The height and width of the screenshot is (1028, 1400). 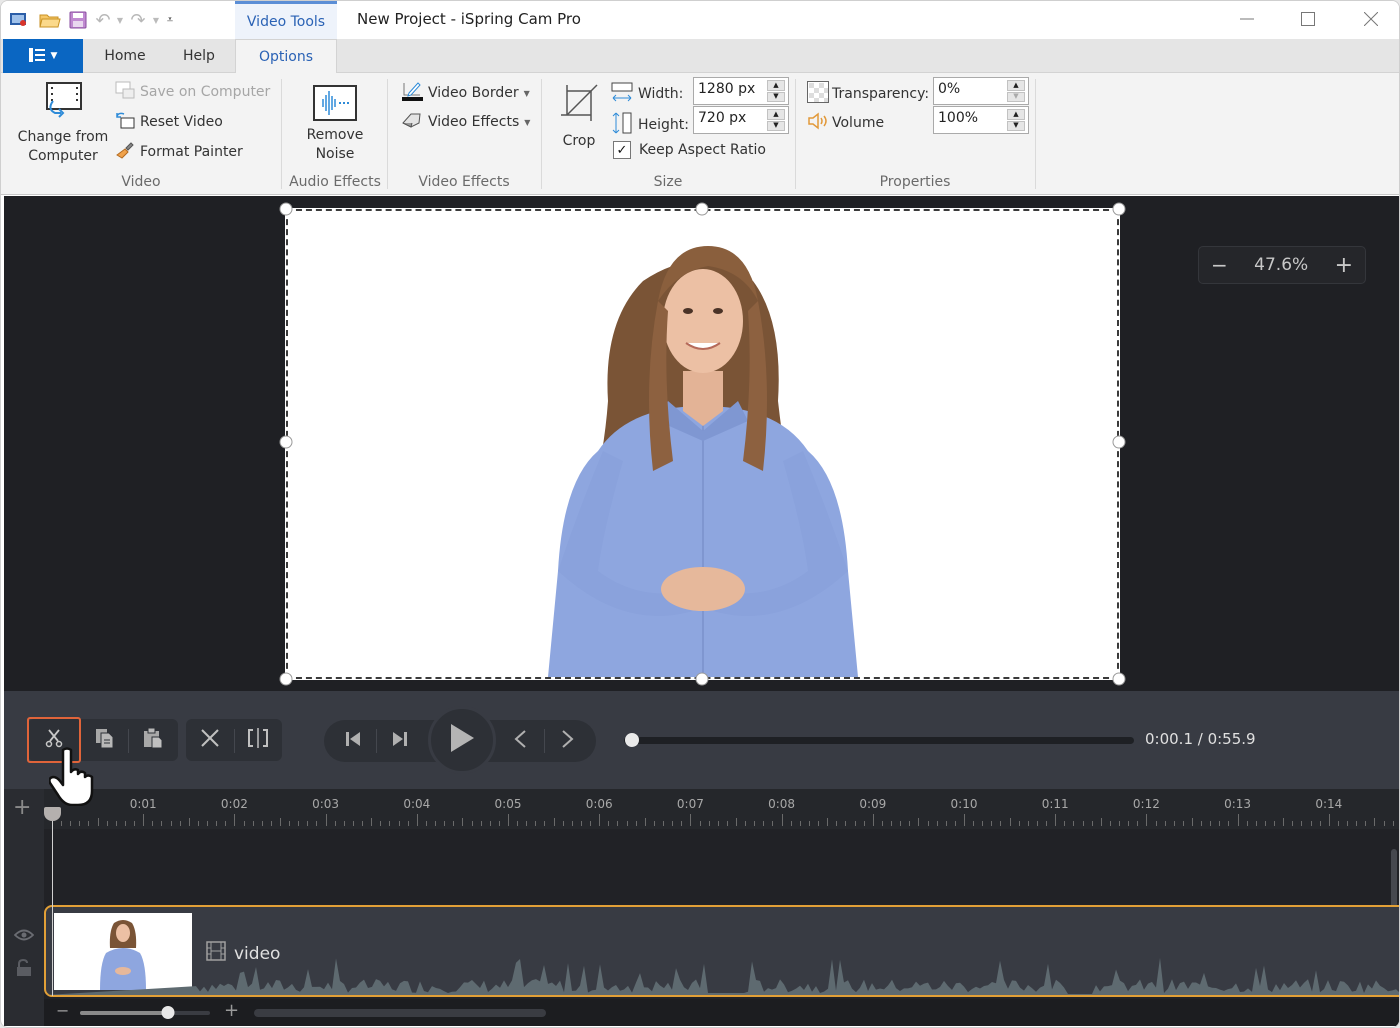 What do you see at coordinates (689, 150) in the screenshot?
I see `keep-aspect-ratio-checkbox: ✓ Keep Aspect Ratio` at bounding box center [689, 150].